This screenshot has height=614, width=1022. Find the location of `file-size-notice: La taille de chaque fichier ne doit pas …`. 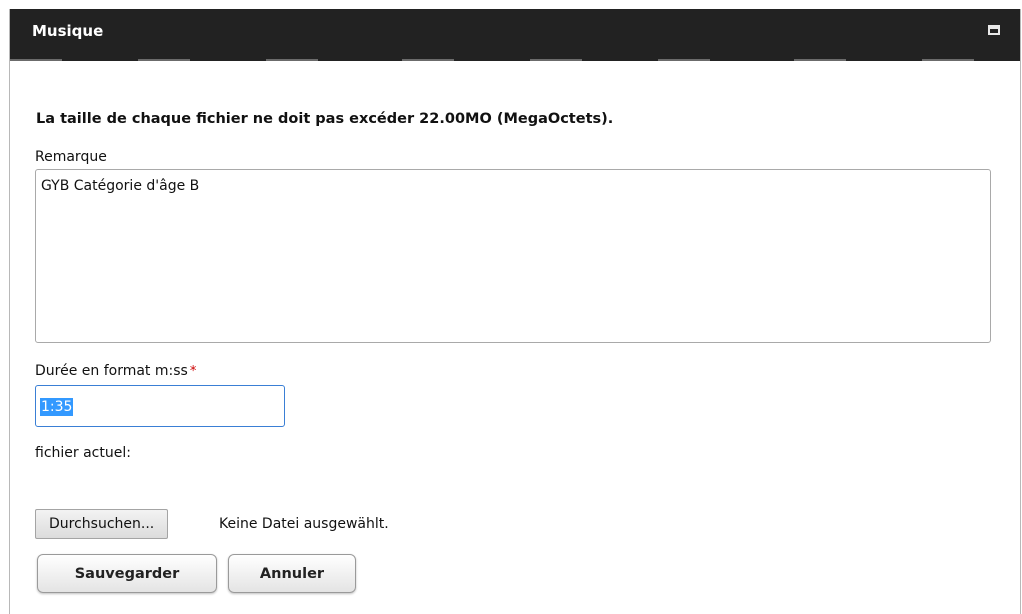

file-size-notice: La taille de chaque fichier ne doit pas … is located at coordinates (325, 119).